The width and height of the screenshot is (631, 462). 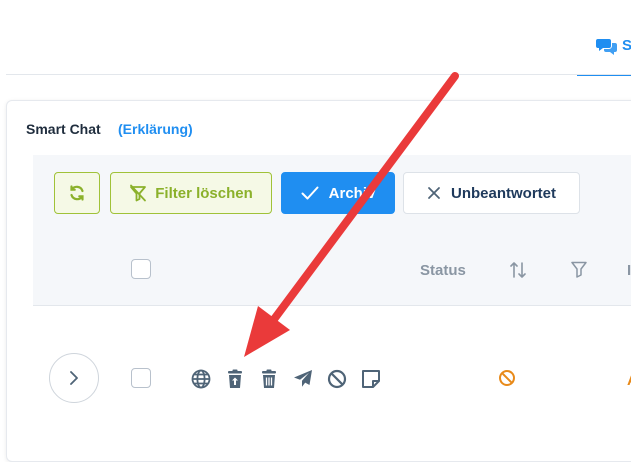 What do you see at coordinates (607, 46) in the screenshot?
I see `comments-icon` at bounding box center [607, 46].